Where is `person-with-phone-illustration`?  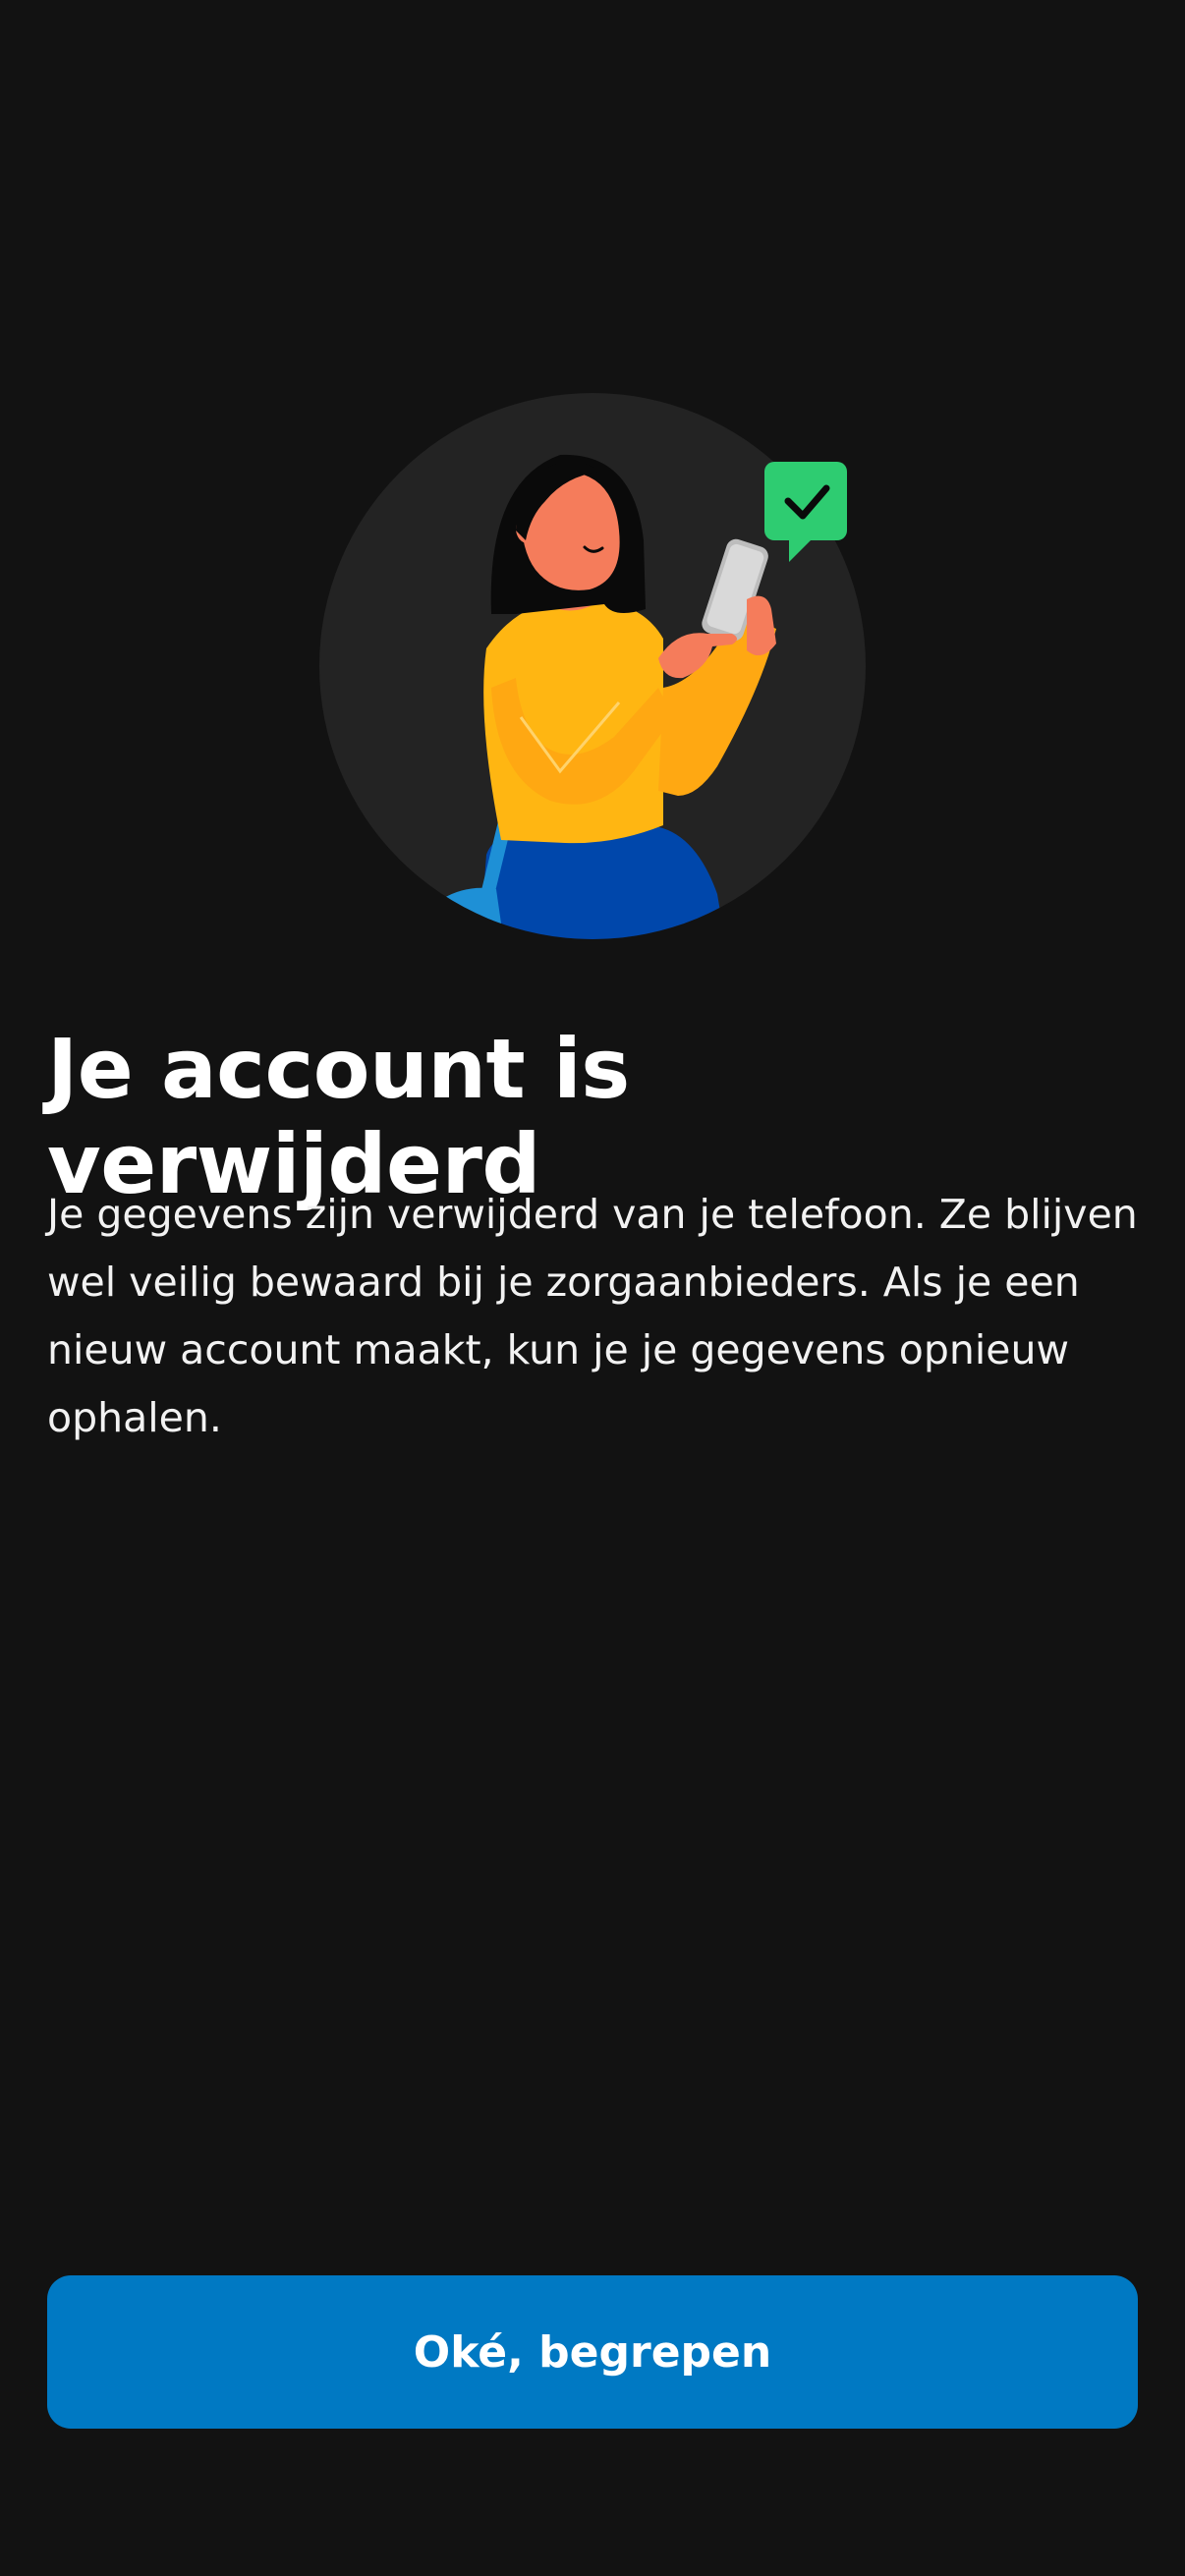 person-with-phone-illustration is located at coordinates (593, 668).